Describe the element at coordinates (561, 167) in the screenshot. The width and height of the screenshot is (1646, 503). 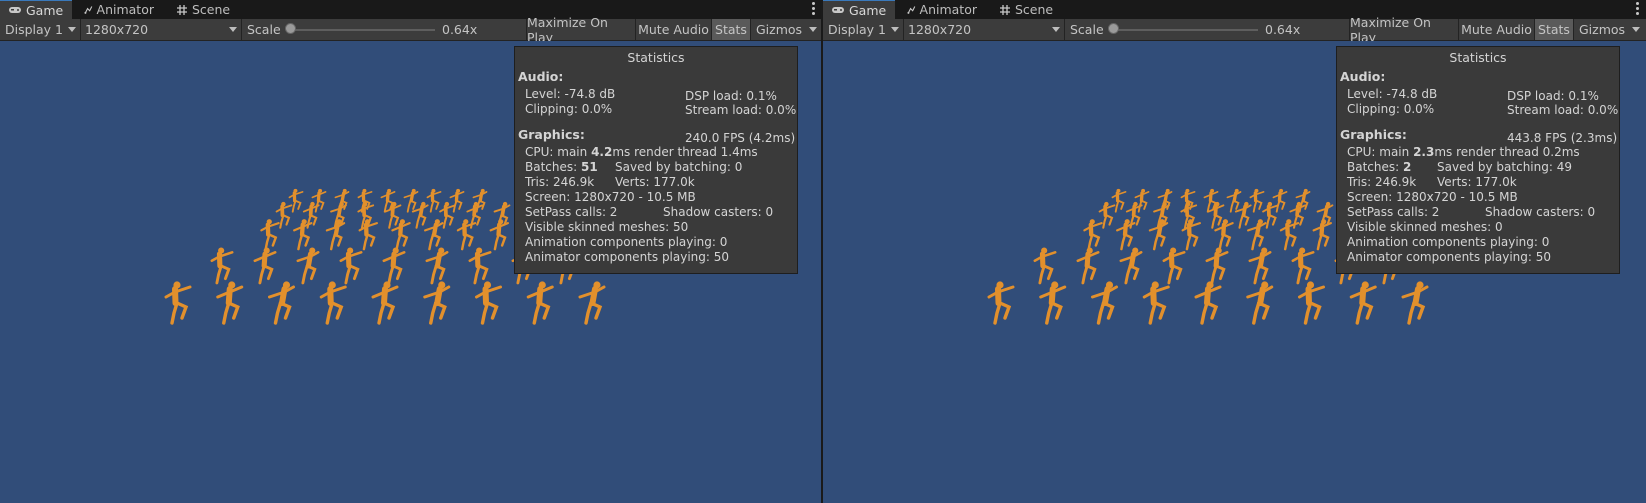
I see `batches-count: Batches: 51` at that location.